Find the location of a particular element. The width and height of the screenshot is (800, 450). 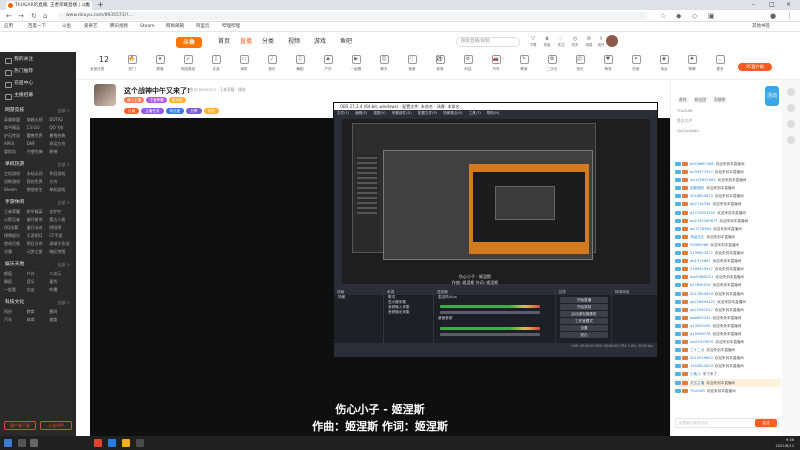

sidebar-item-hot: 热门推荐 is located at coordinates (38, 72).